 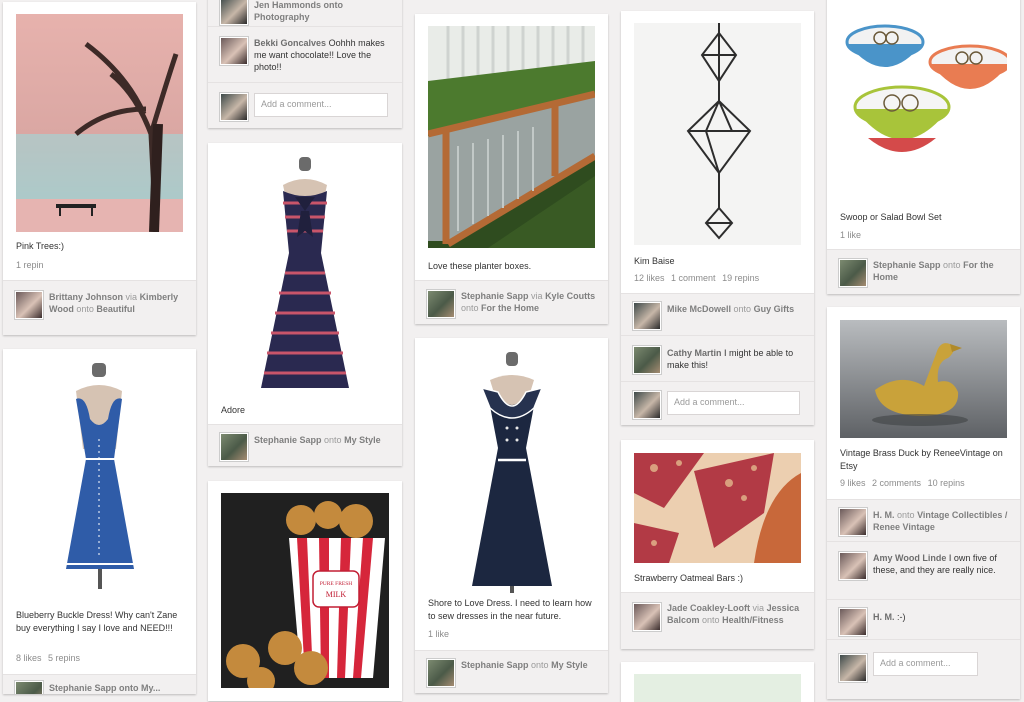 I want to click on comment-item: H. M. :-), so click(x=923, y=619).